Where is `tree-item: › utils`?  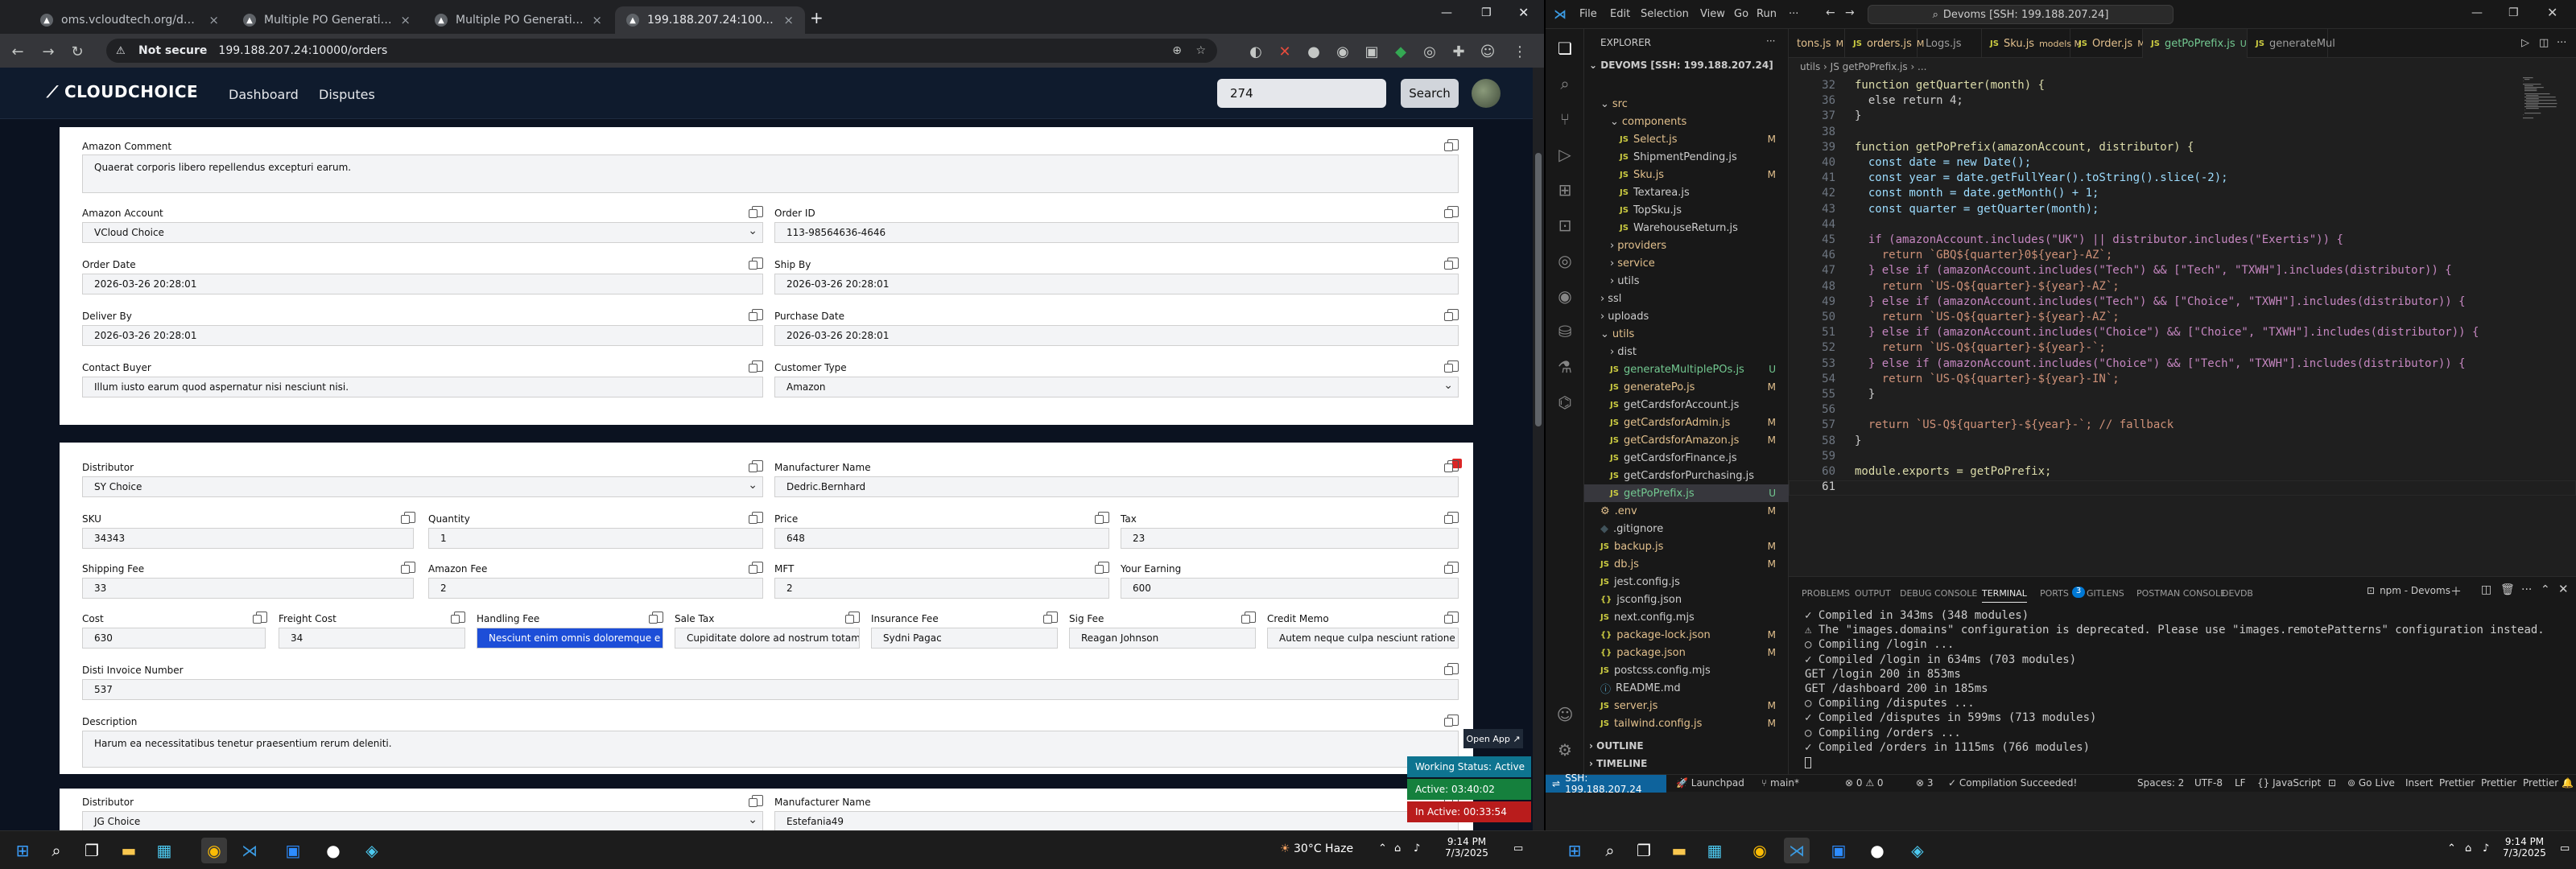 tree-item: › utils is located at coordinates (1687, 281).